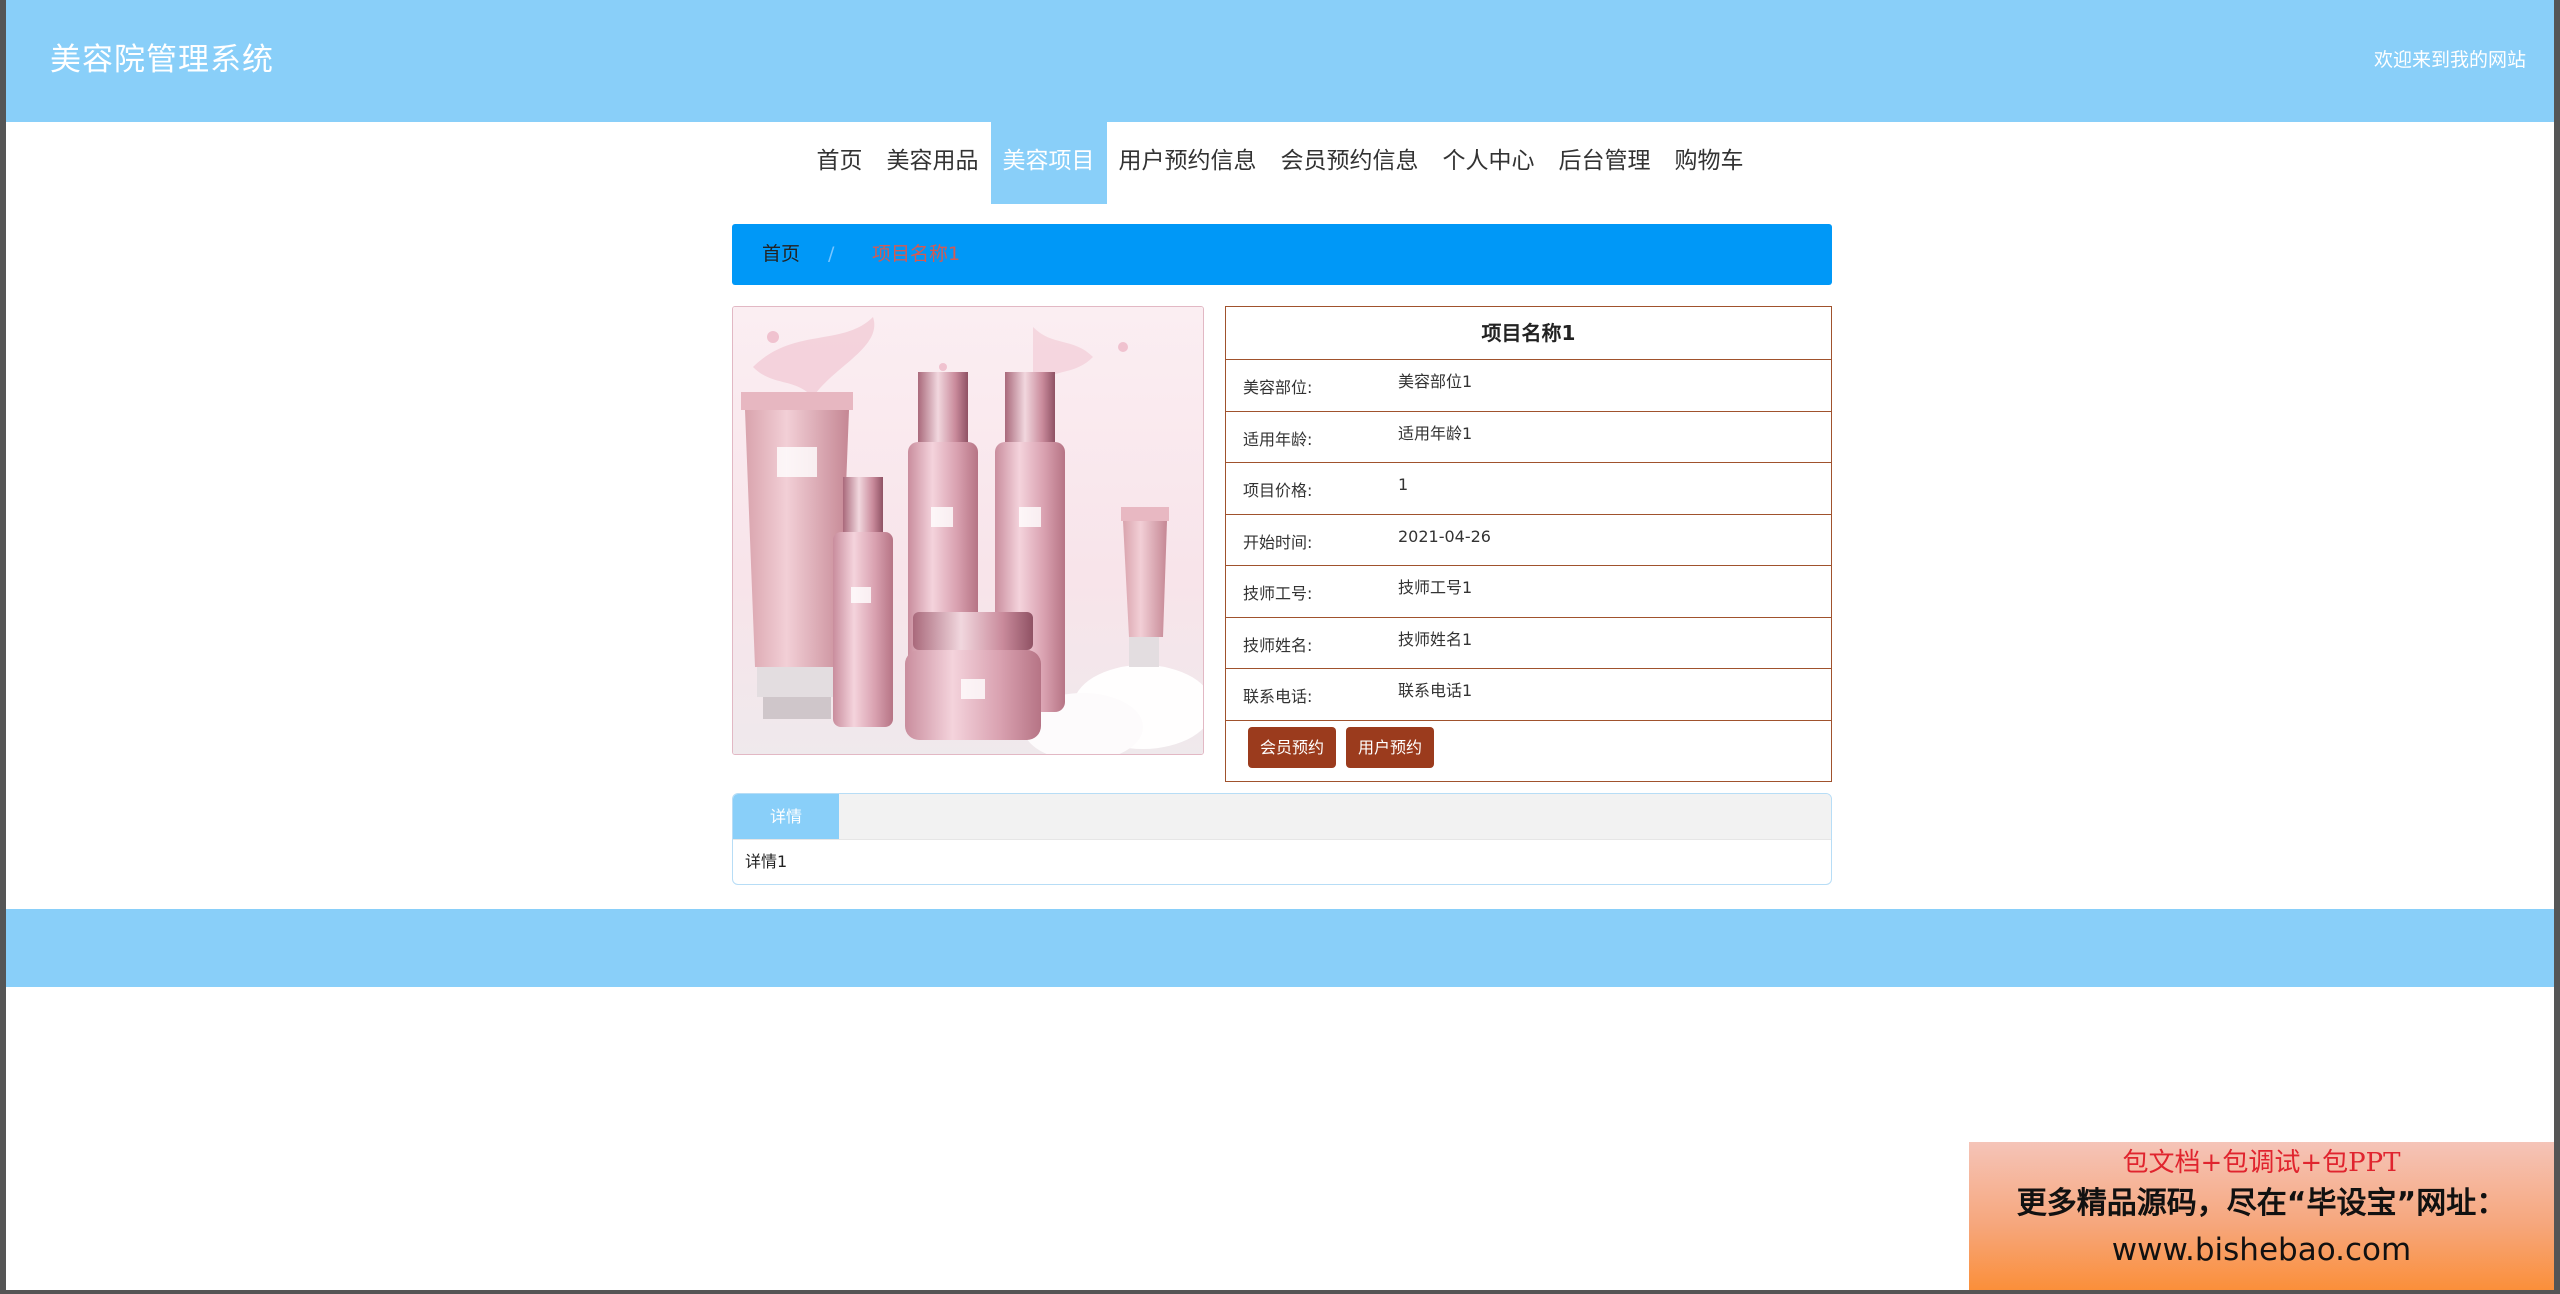 This screenshot has height=1294, width=2560. I want to click on detail-row-tech-id: 技师工号: 技师工号1, so click(1528, 591).